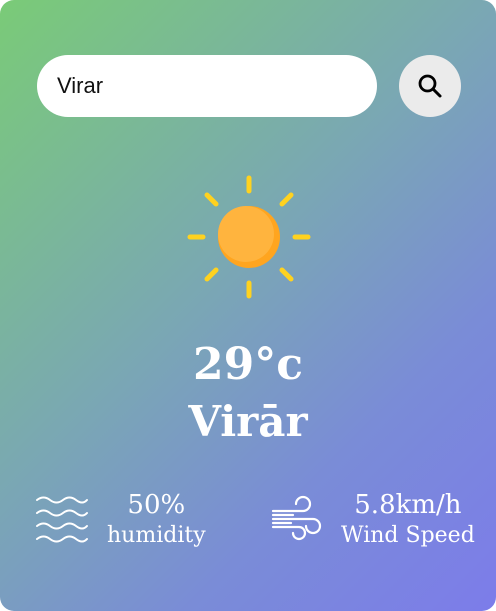 Image resolution: width=496 pixels, height=611 pixels. What do you see at coordinates (249, 237) in the screenshot?
I see `sun-icon` at bounding box center [249, 237].